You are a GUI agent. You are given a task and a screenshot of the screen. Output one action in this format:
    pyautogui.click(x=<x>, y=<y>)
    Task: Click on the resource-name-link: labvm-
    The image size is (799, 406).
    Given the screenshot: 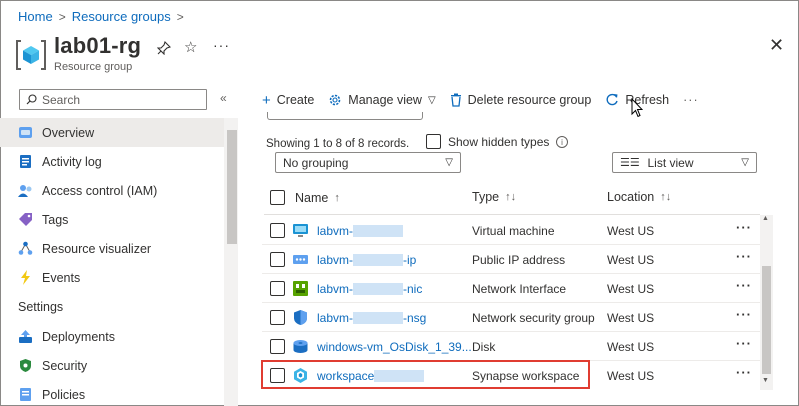 What is the action you would take?
    pyautogui.click(x=360, y=231)
    